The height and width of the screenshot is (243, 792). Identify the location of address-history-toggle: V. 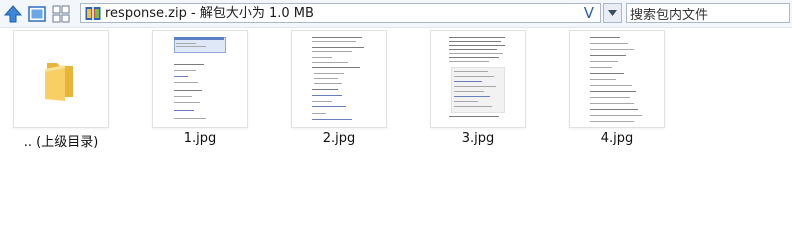
(589, 13).